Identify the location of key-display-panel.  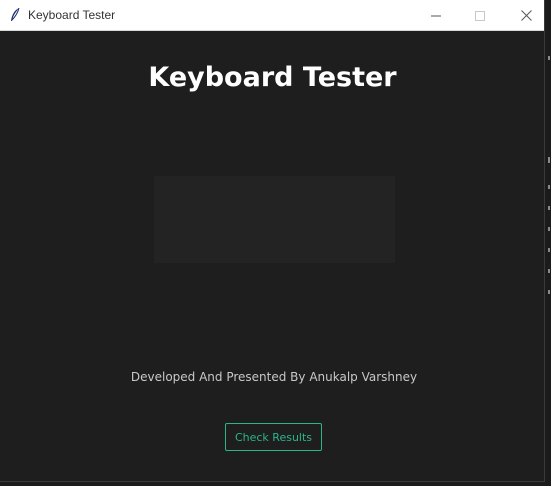
(274, 219).